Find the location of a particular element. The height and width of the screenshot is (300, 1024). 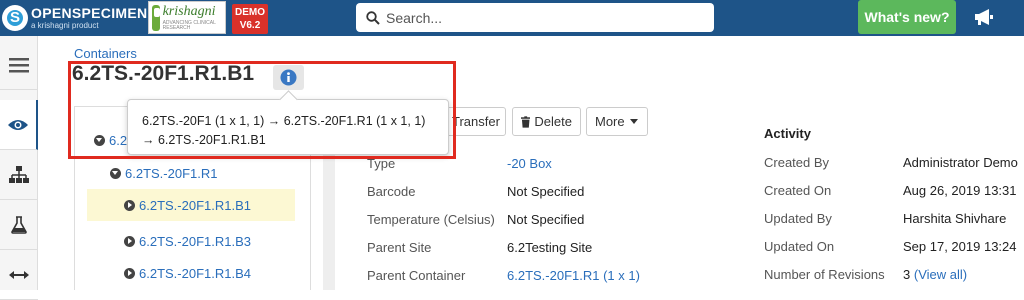

demo-label: DEMO is located at coordinates (250, 12).